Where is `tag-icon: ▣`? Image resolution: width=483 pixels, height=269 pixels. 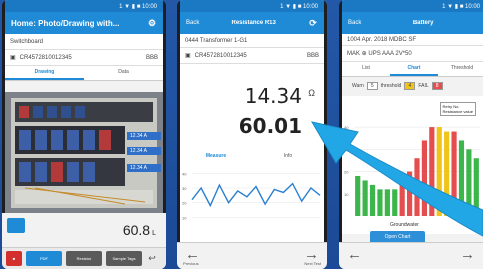
tag-icon: ▣ is located at coordinates (13, 58).